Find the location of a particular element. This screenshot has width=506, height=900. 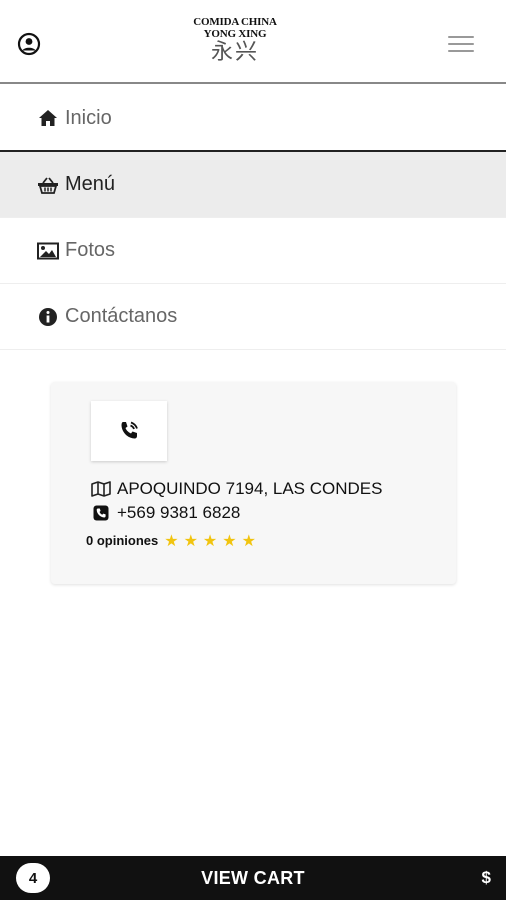

cart-total-currency: $ is located at coordinates (486, 877).